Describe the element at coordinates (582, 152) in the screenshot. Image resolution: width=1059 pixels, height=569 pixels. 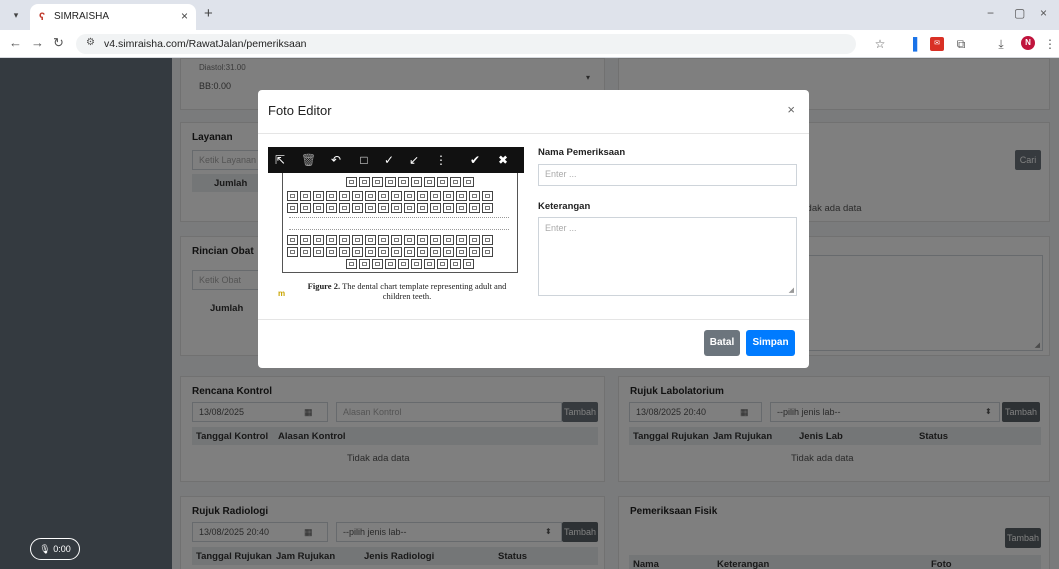
I see `nama-pemeriksaan-label: Nama Pemeriksaan` at that location.